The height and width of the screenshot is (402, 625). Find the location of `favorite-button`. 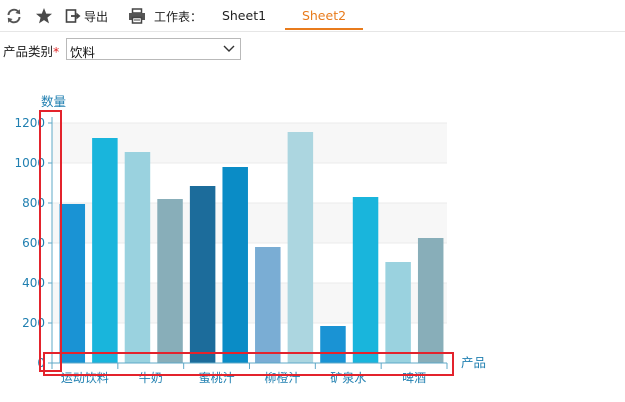

favorite-button is located at coordinates (44, 16).